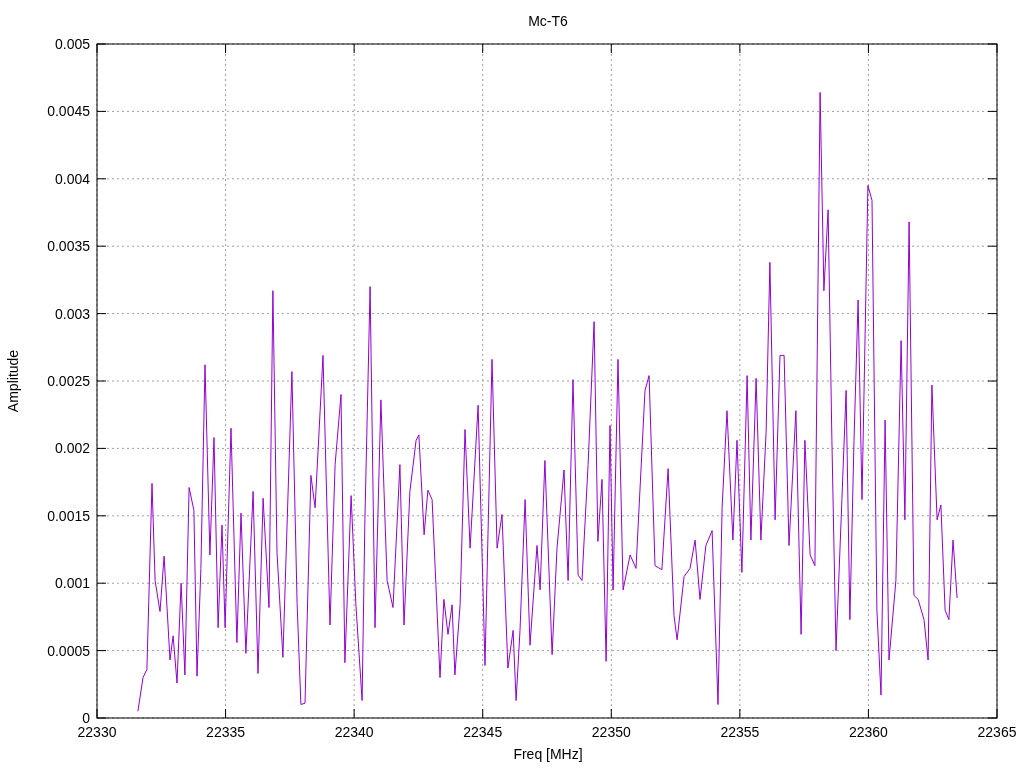 The image size is (1024, 768). I want to click on y-axis-tick-label: 0.0005, so click(68, 650).